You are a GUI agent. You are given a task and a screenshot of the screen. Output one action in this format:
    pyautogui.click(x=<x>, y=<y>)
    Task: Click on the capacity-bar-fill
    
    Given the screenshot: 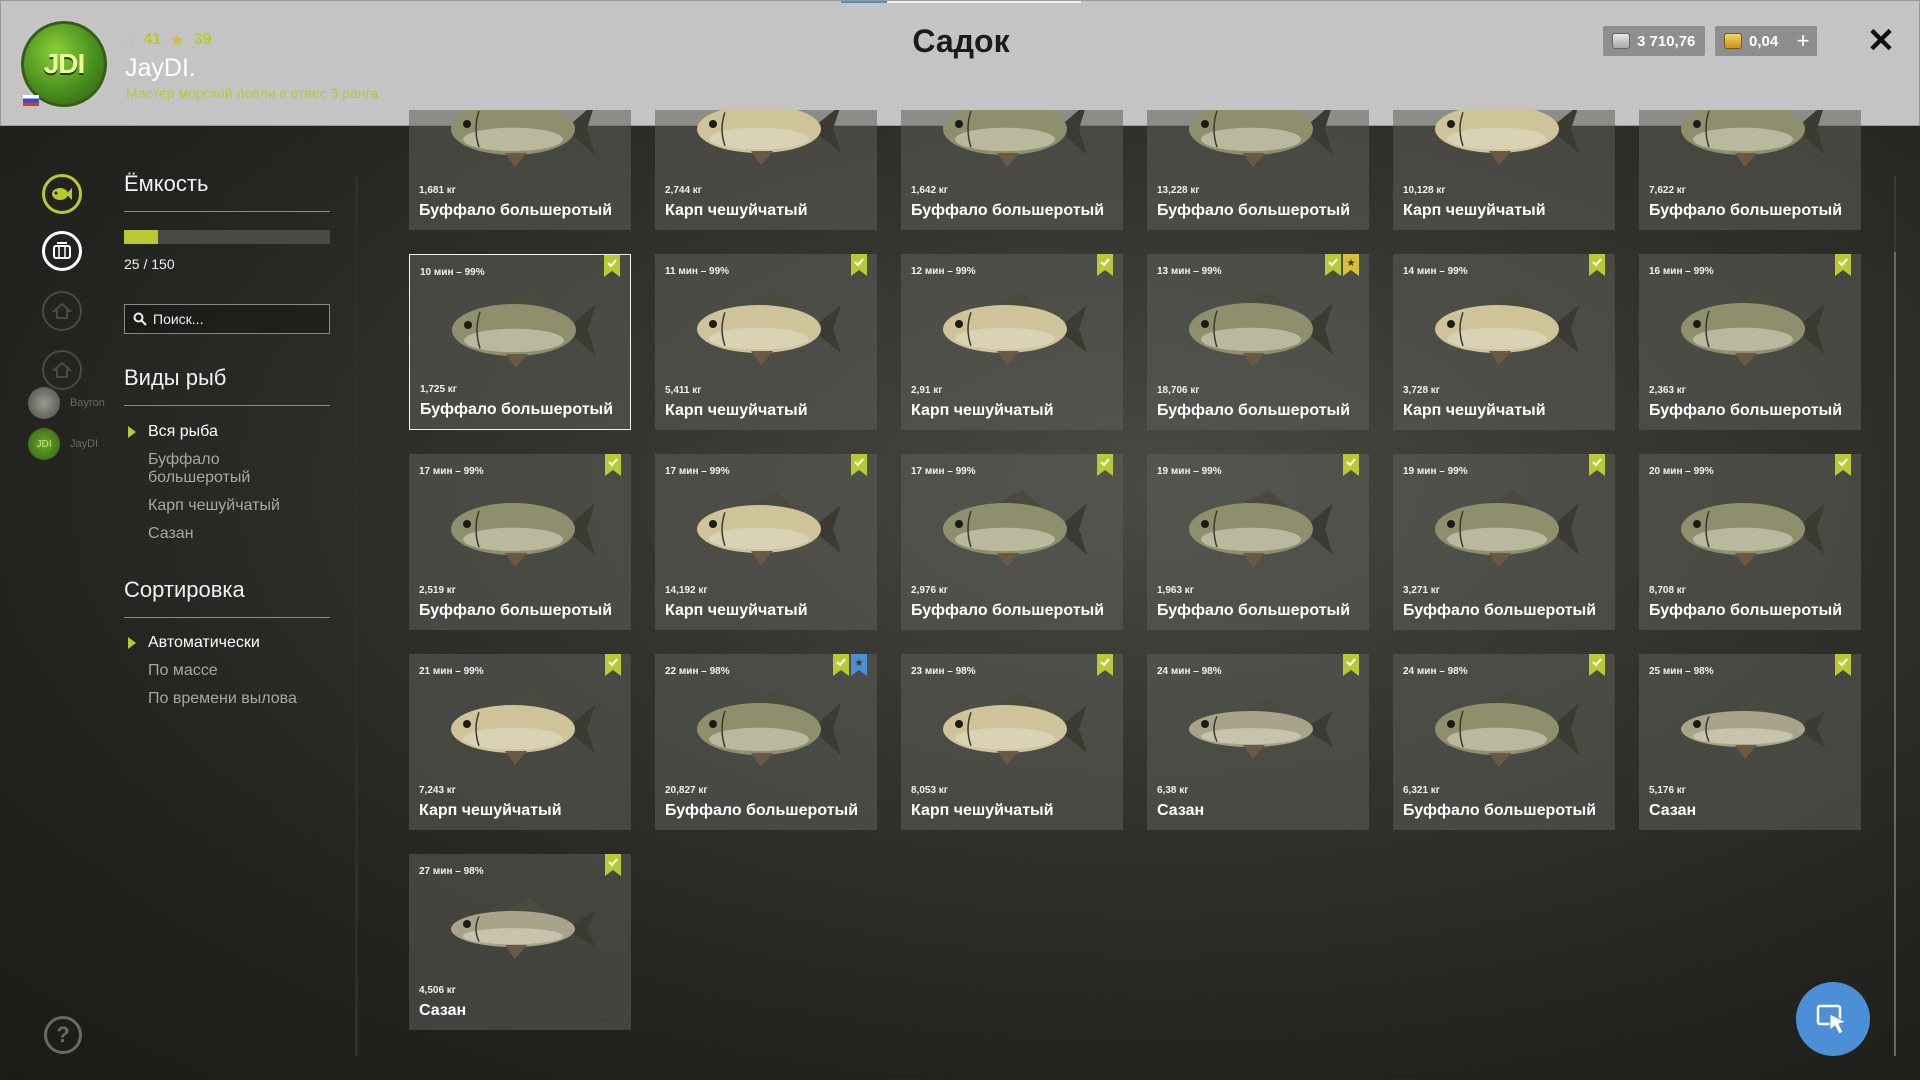 What is the action you would take?
    pyautogui.click(x=141, y=237)
    